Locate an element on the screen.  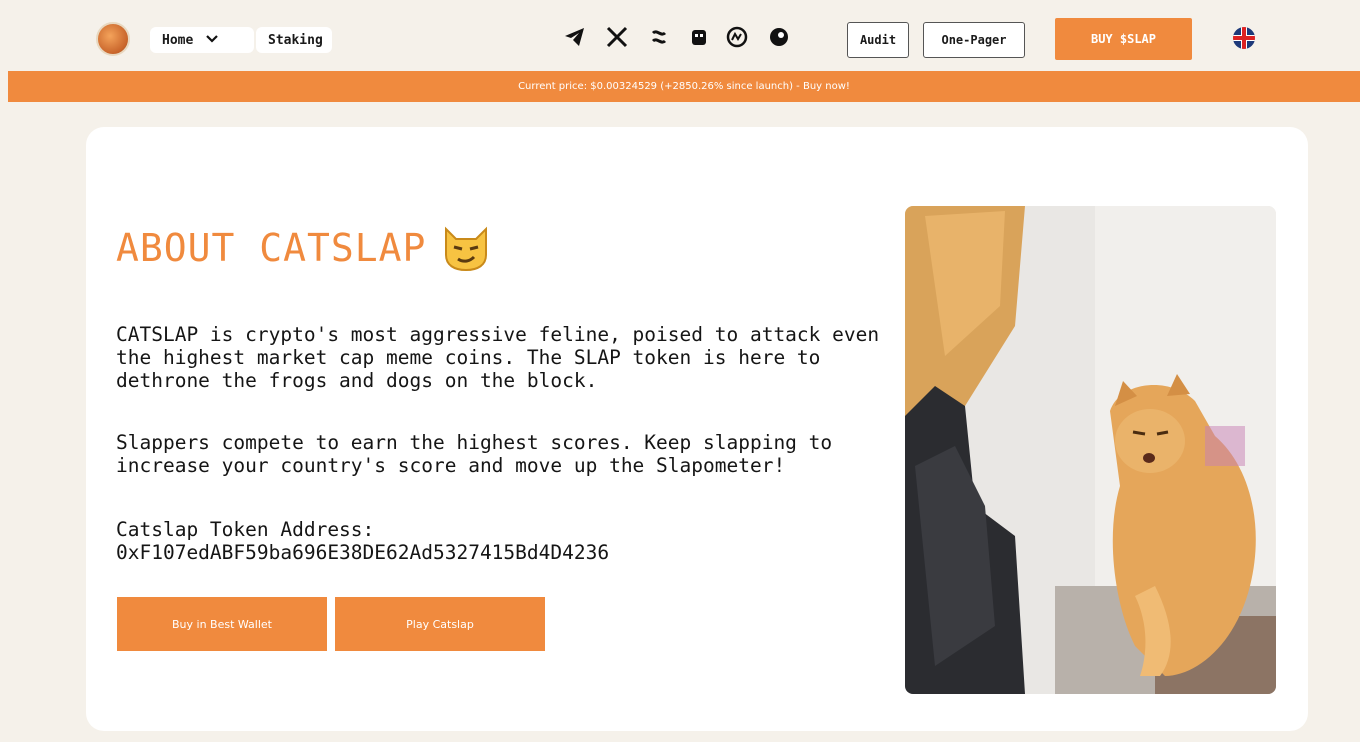
play-catslap-label: Play Catslap is located at coordinates (440, 624).